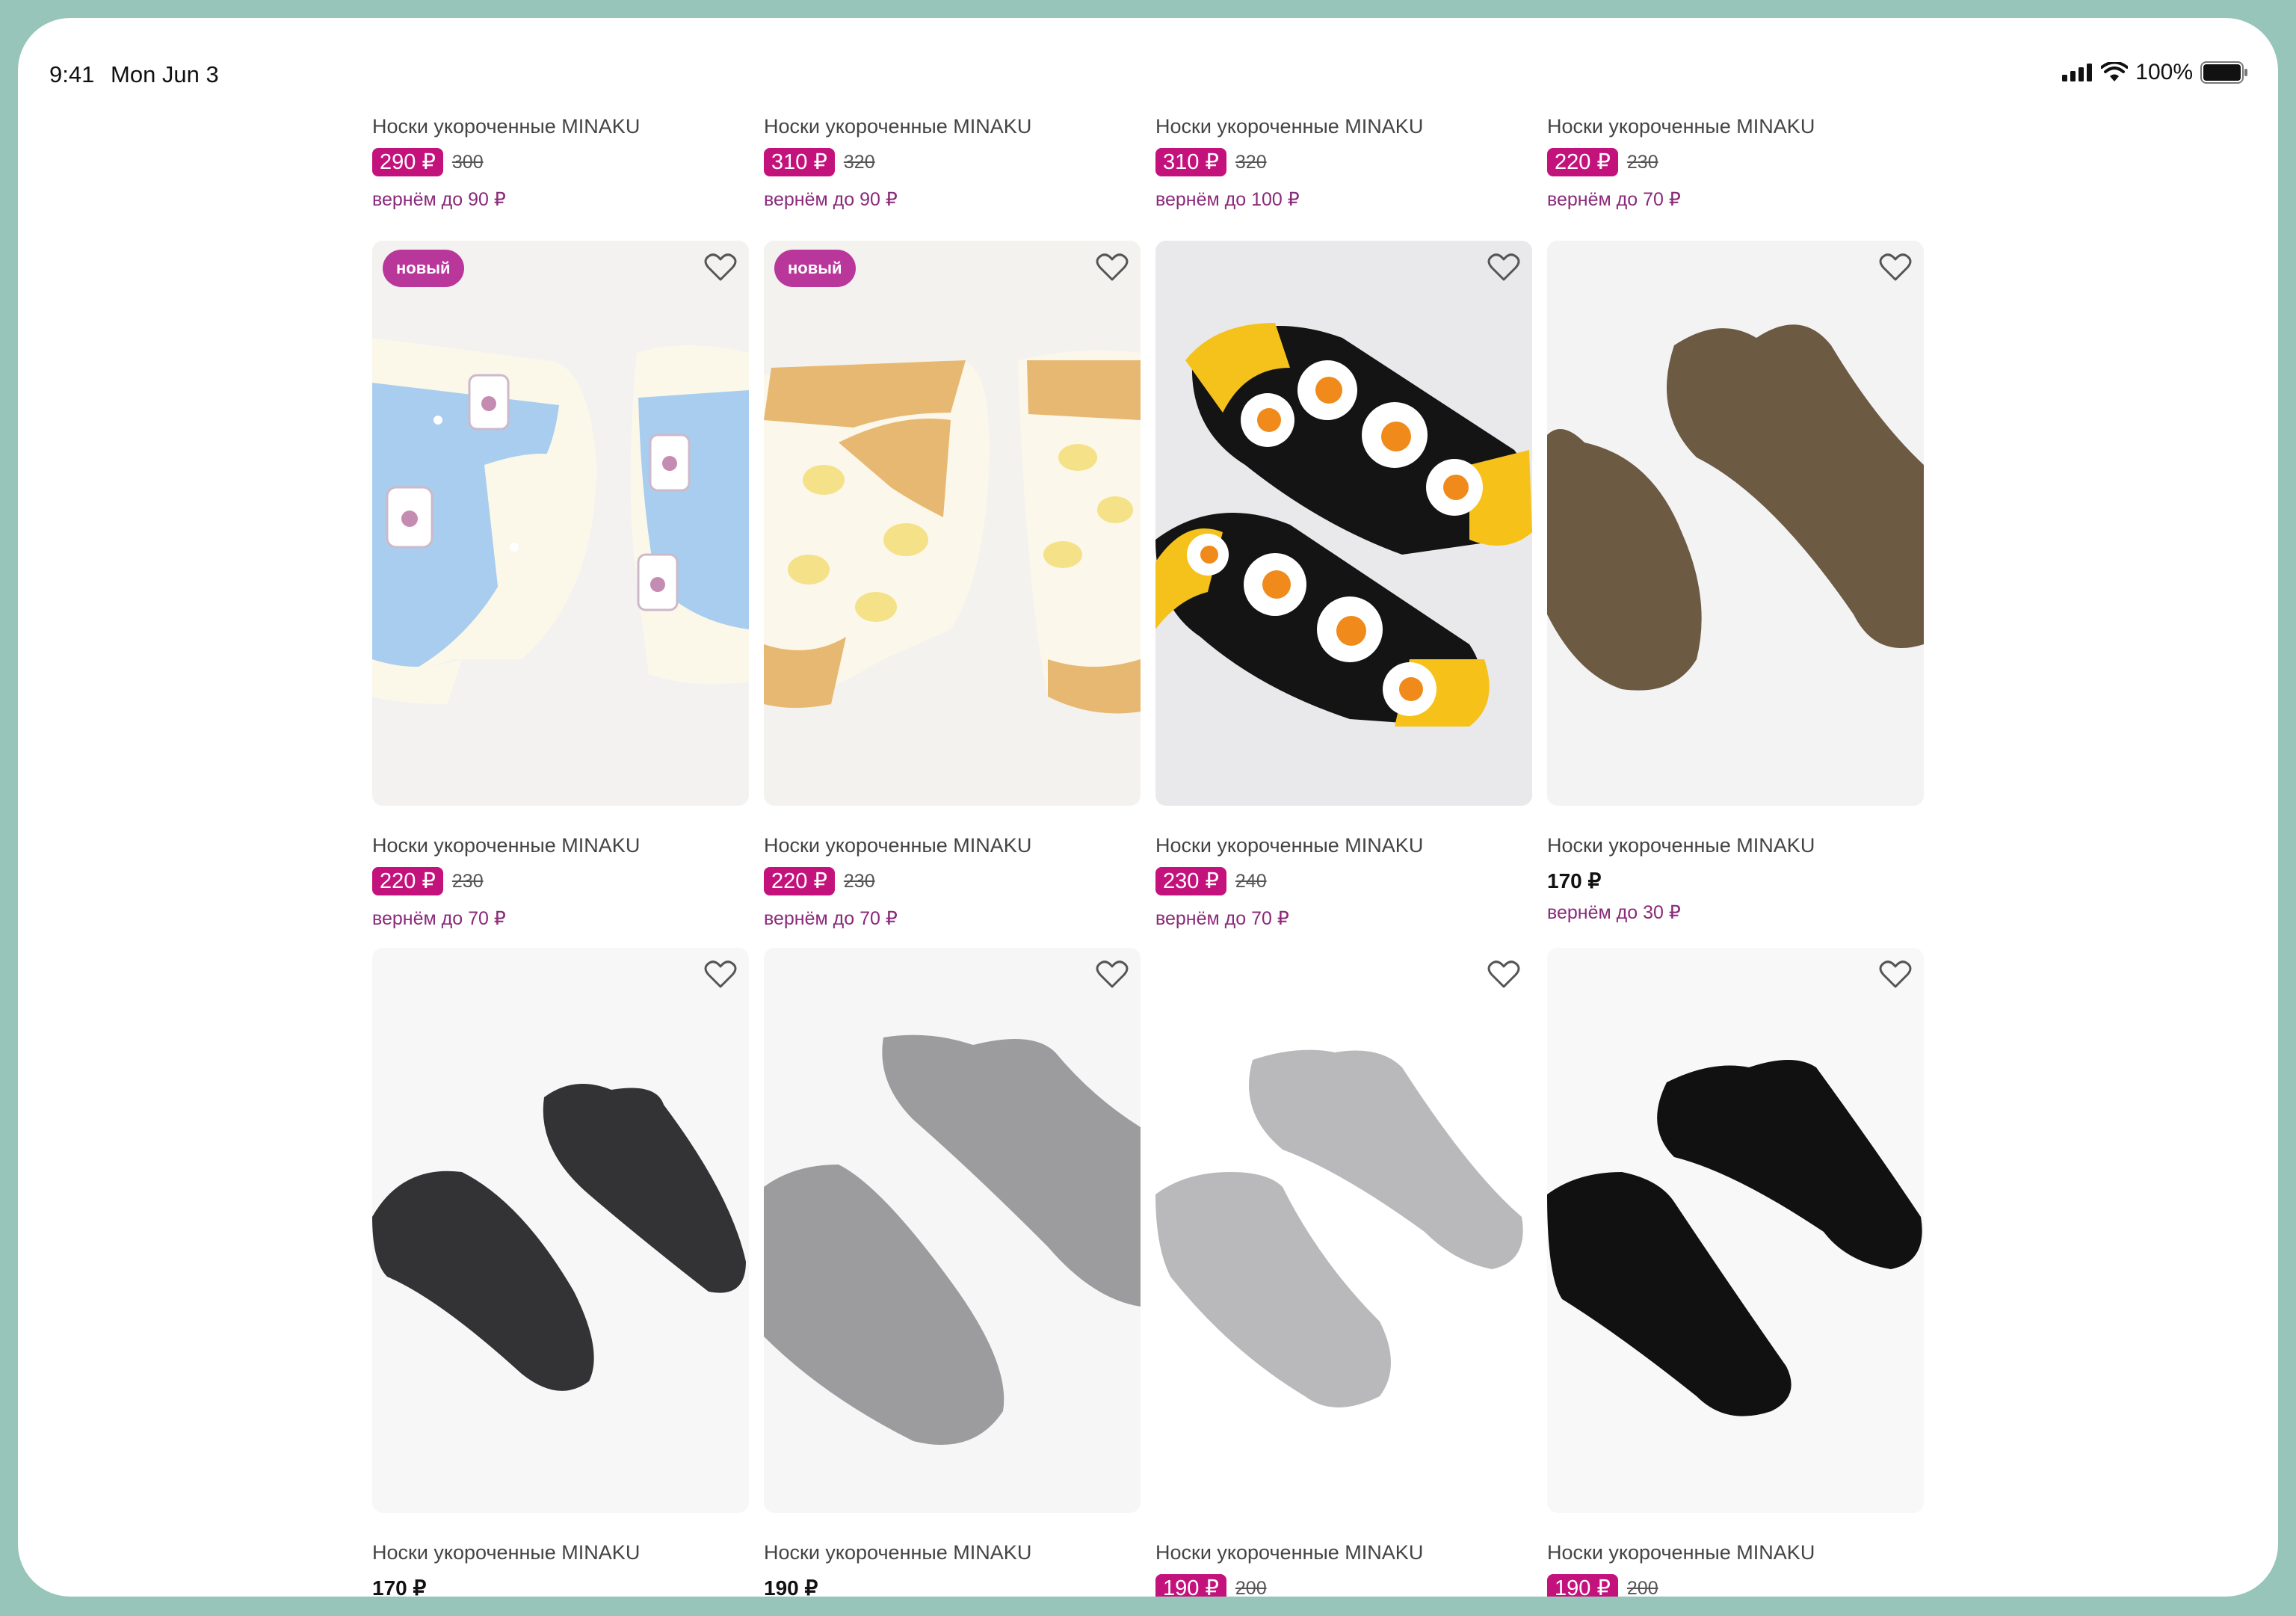  Describe the element at coordinates (2077, 72) in the screenshot. I see `cellular-signal-icon` at that location.